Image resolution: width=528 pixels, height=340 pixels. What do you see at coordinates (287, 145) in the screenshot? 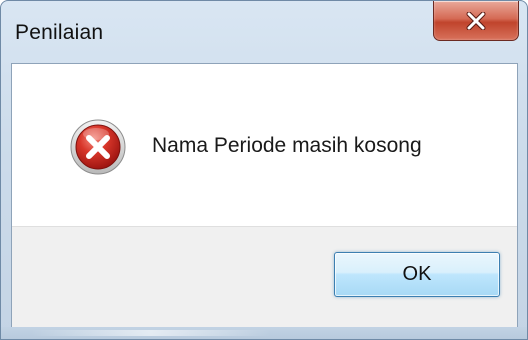
I see `error-message: Nama Periode masih kosong` at bounding box center [287, 145].